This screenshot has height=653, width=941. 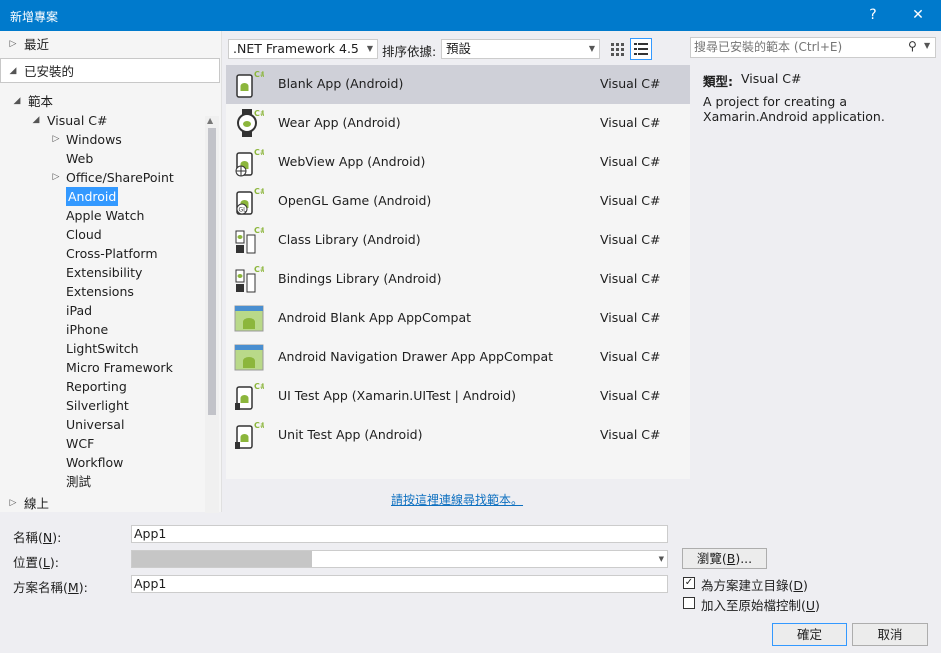 I want to click on android-bindings-library-icon: C#, so click(x=250, y=279).